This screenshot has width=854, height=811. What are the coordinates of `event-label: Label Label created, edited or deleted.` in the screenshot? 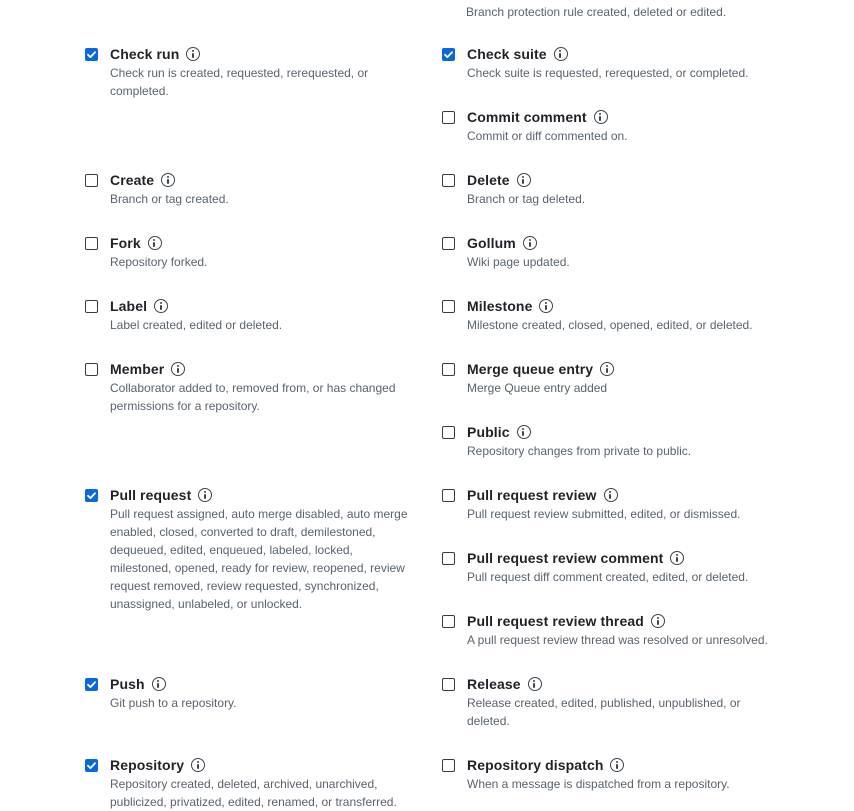 It's located at (254, 315).